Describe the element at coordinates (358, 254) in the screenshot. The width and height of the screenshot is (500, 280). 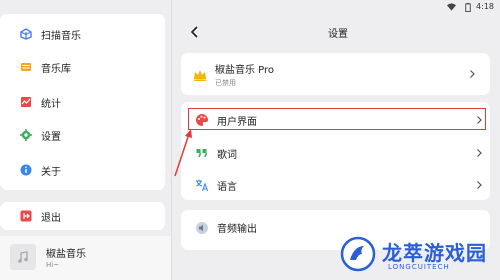
I see `watermark-logo` at that location.